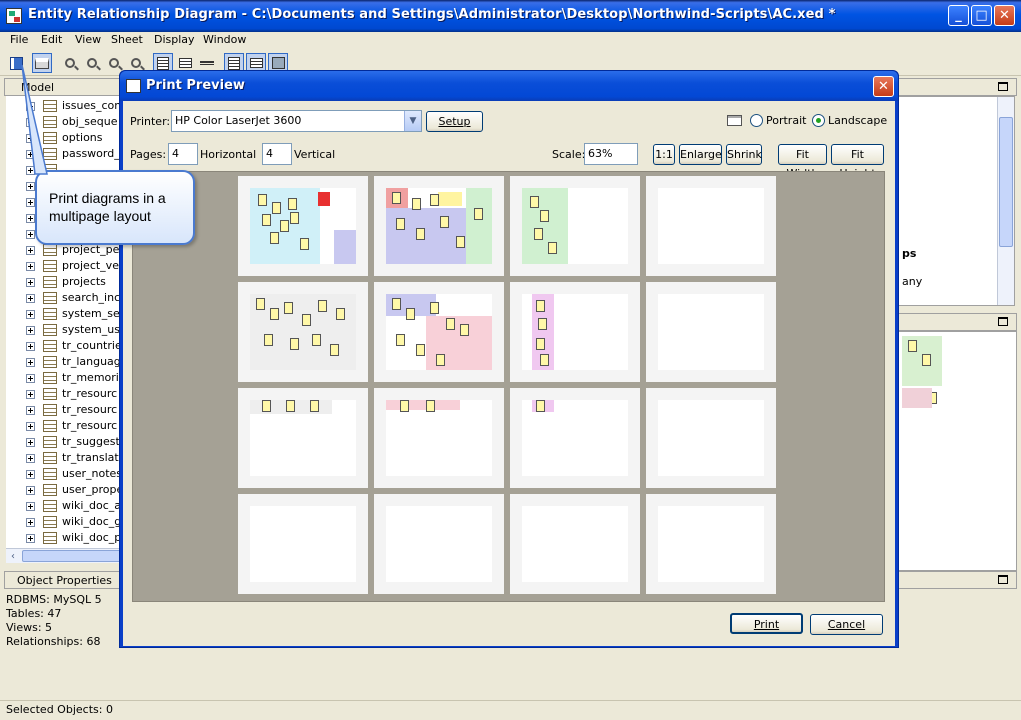 The image size is (1021, 720). What do you see at coordinates (786, 120) in the screenshot?
I see `portrait-label: Portrait` at bounding box center [786, 120].